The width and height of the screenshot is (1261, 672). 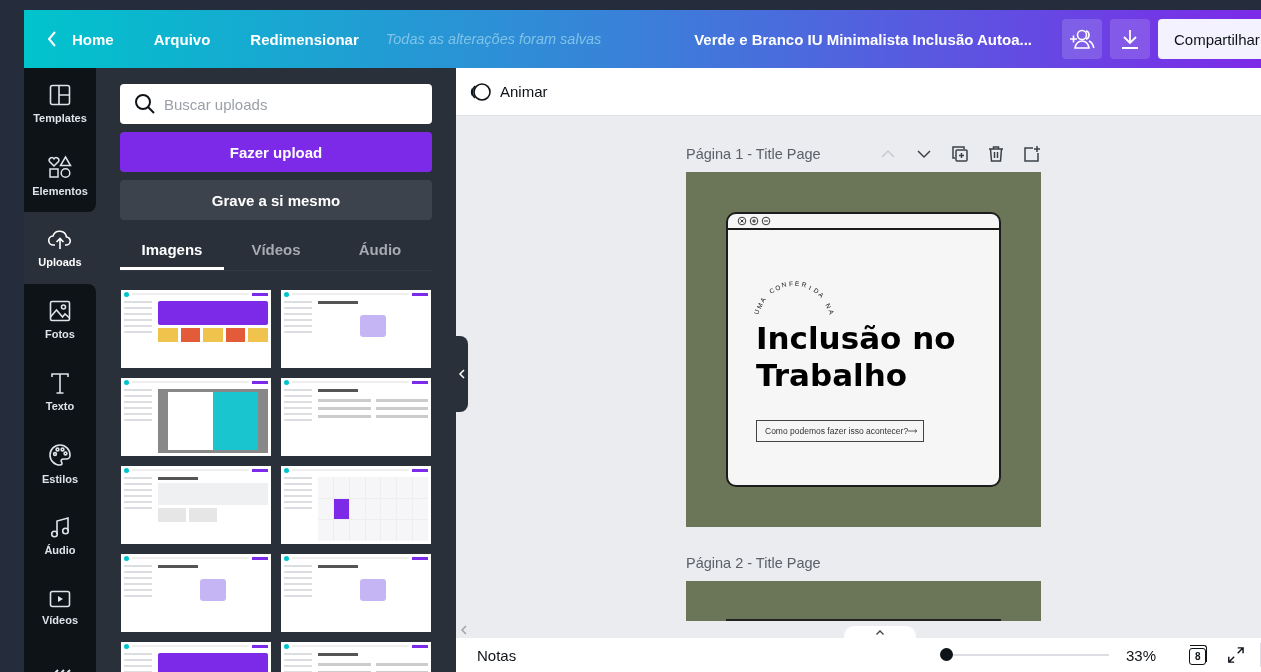 I want to click on sidebar-item: Templates, so click(x=60, y=104).